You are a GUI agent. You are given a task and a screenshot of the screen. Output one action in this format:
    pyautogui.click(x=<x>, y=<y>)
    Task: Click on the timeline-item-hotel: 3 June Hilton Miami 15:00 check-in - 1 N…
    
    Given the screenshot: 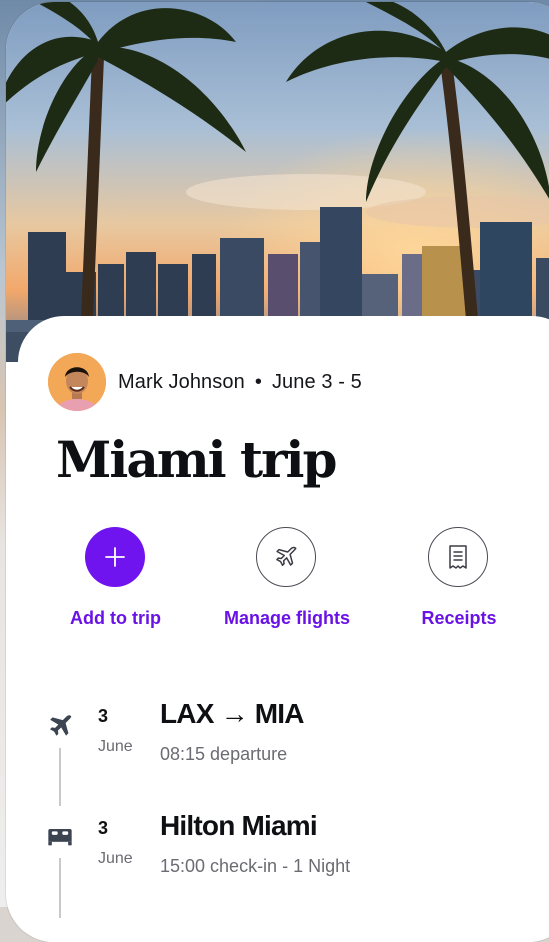 What is the action you would take?
    pyautogui.click(x=274, y=852)
    